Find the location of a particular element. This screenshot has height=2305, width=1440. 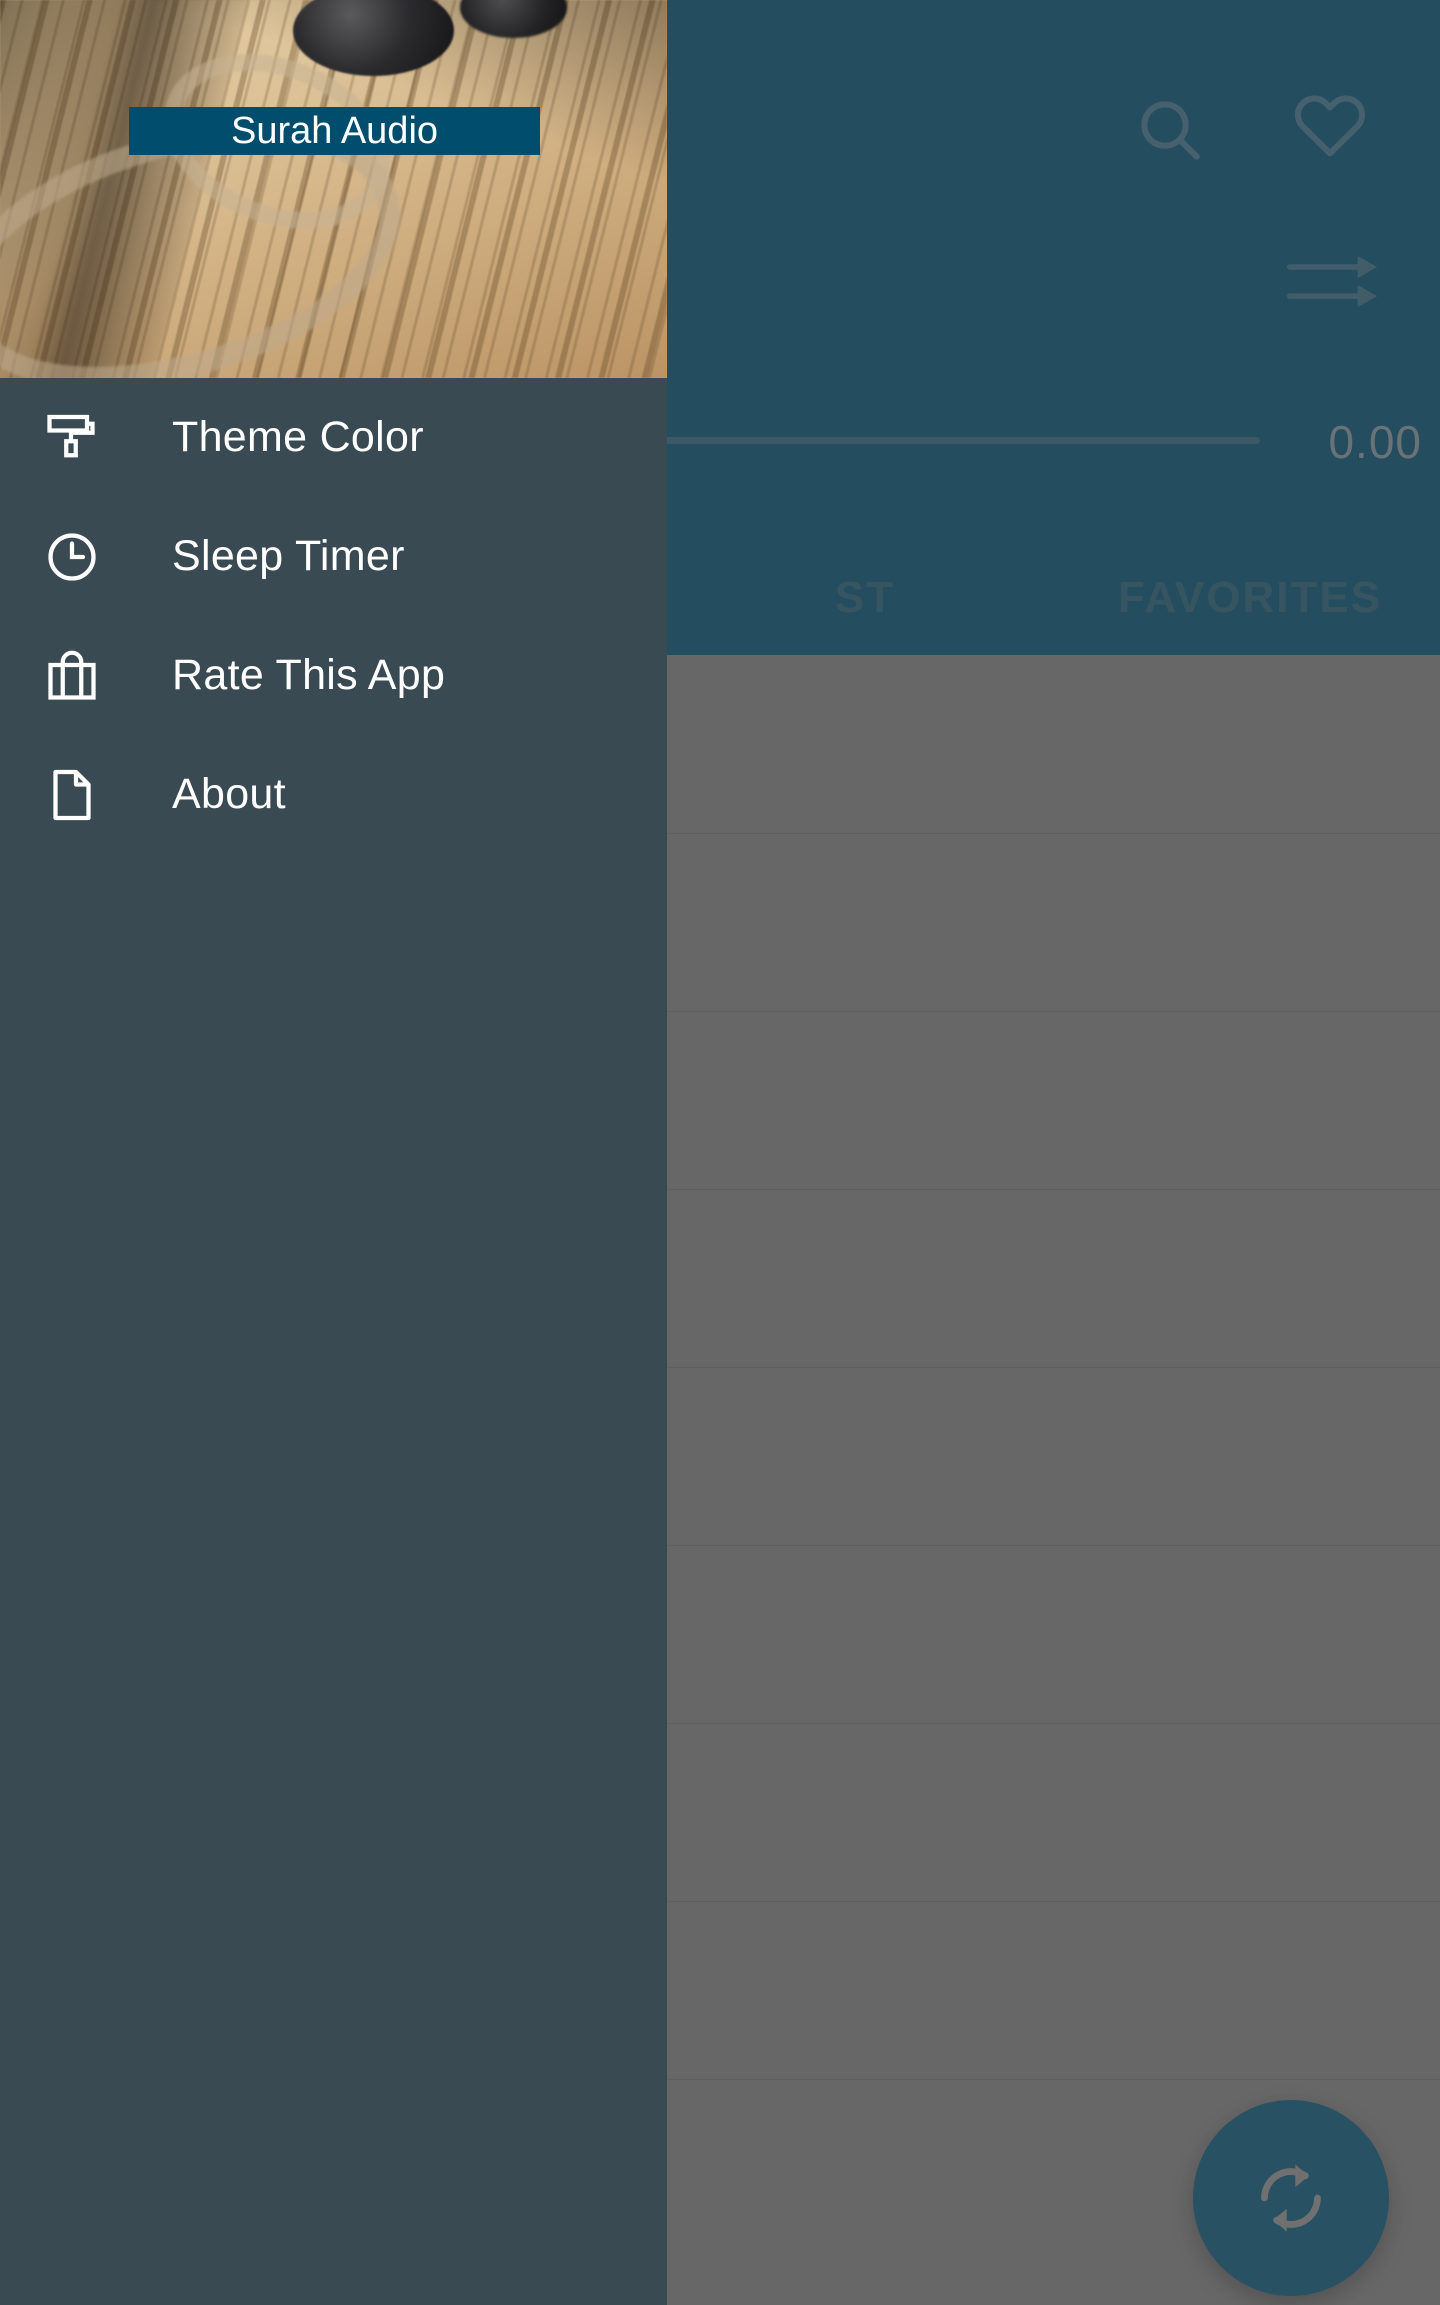

clock-icon is located at coordinates (72, 557).